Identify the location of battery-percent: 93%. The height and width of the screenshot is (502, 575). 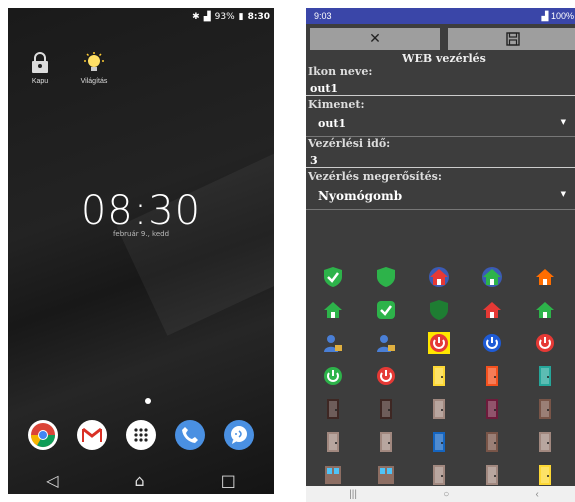
(224, 17).